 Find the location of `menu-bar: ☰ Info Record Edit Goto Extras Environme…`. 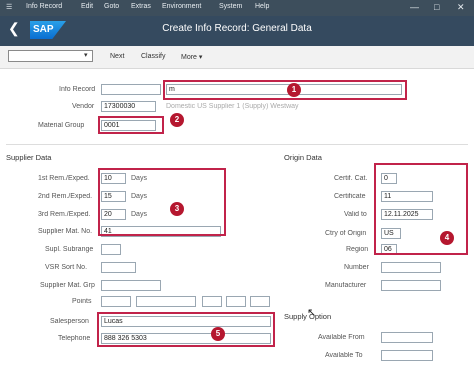

menu-bar: ☰ Info Record Edit Goto Extras Environme… is located at coordinates (237, 8).